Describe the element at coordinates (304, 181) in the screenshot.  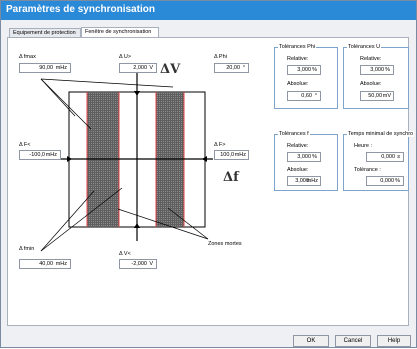
I see `f-absolute-input: 3,000 mHz` at that location.